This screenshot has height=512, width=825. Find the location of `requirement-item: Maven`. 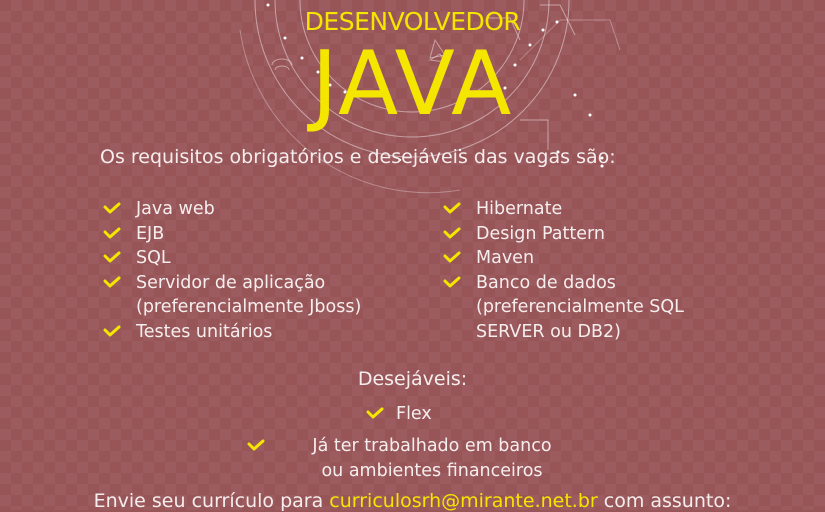

requirement-item: Maven is located at coordinates (563, 258).